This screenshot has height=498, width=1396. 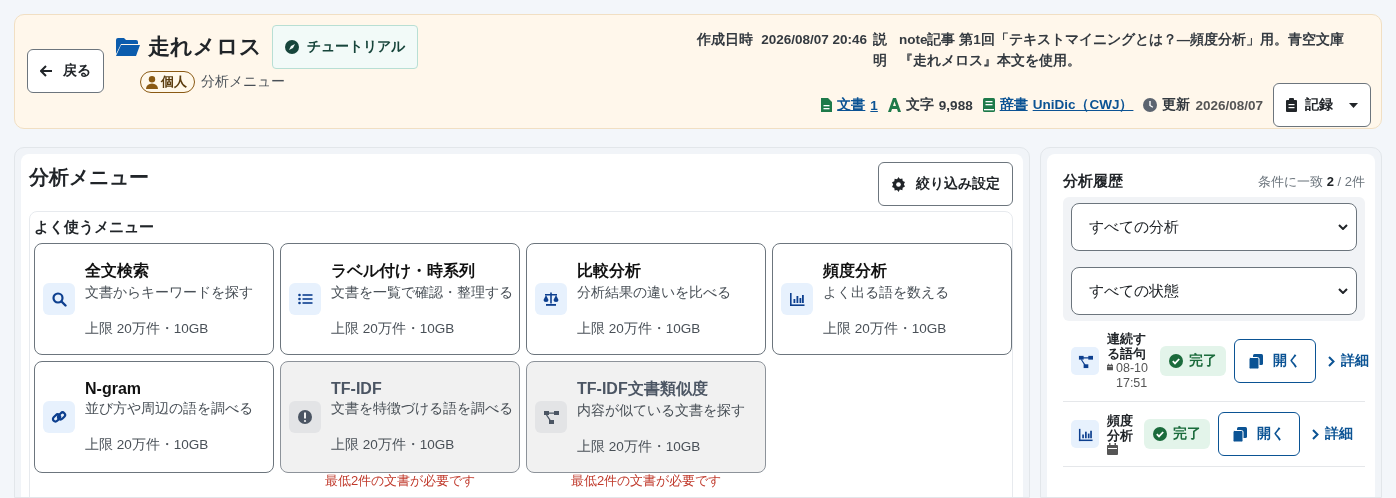 I want to click on scale-icon, so click(x=551, y=299).